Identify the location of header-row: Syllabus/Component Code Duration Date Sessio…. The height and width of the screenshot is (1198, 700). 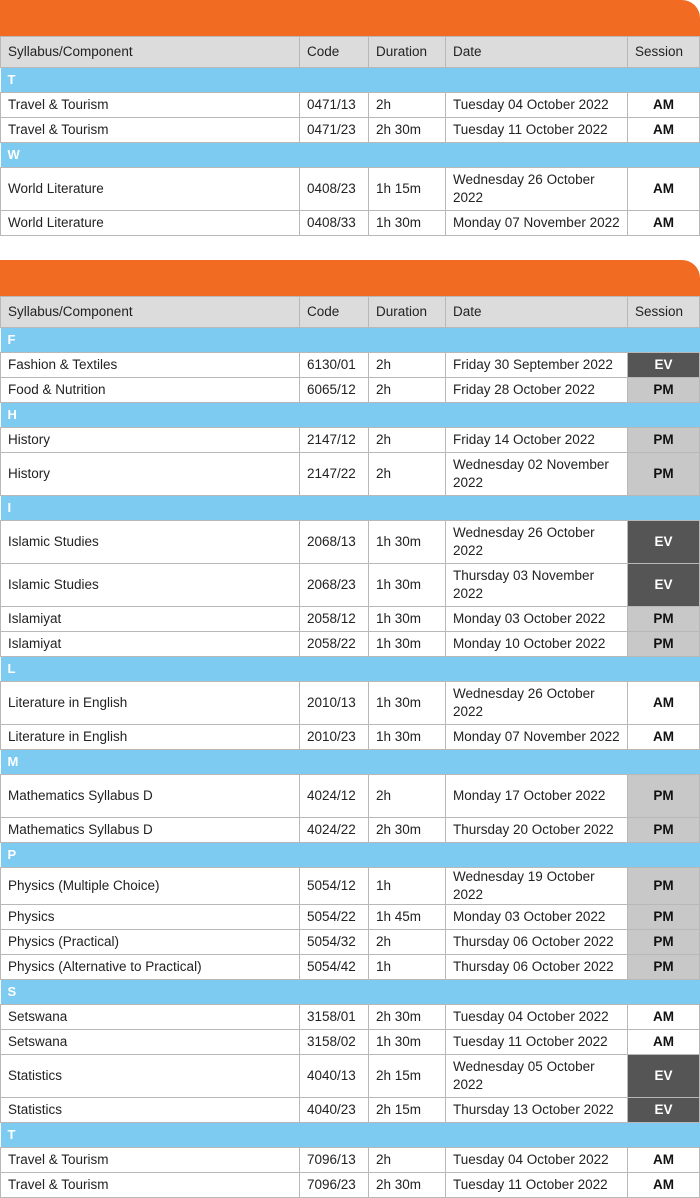
(350, 52).